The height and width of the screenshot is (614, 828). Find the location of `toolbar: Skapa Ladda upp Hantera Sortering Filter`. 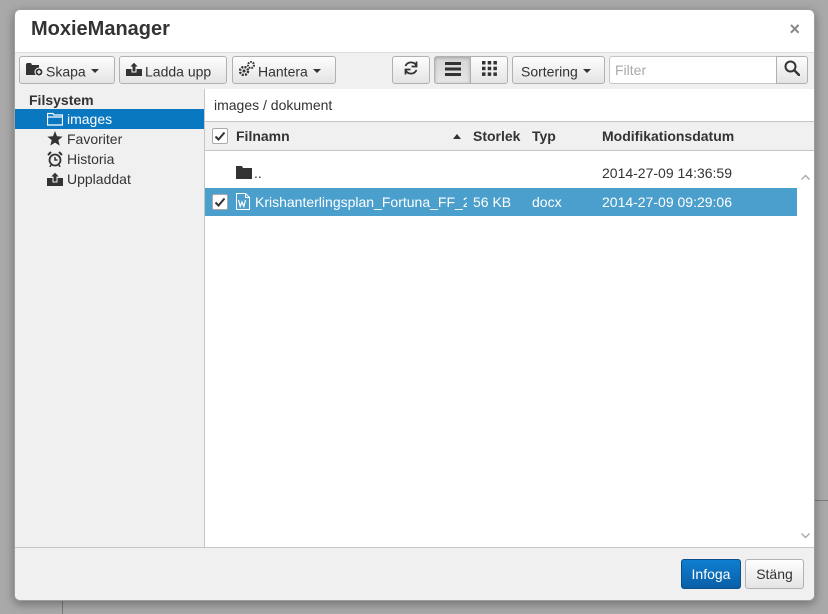

toolbar: Skapa Ladda upp Hantera Sortering Filter is located at coordinates (414, 71).